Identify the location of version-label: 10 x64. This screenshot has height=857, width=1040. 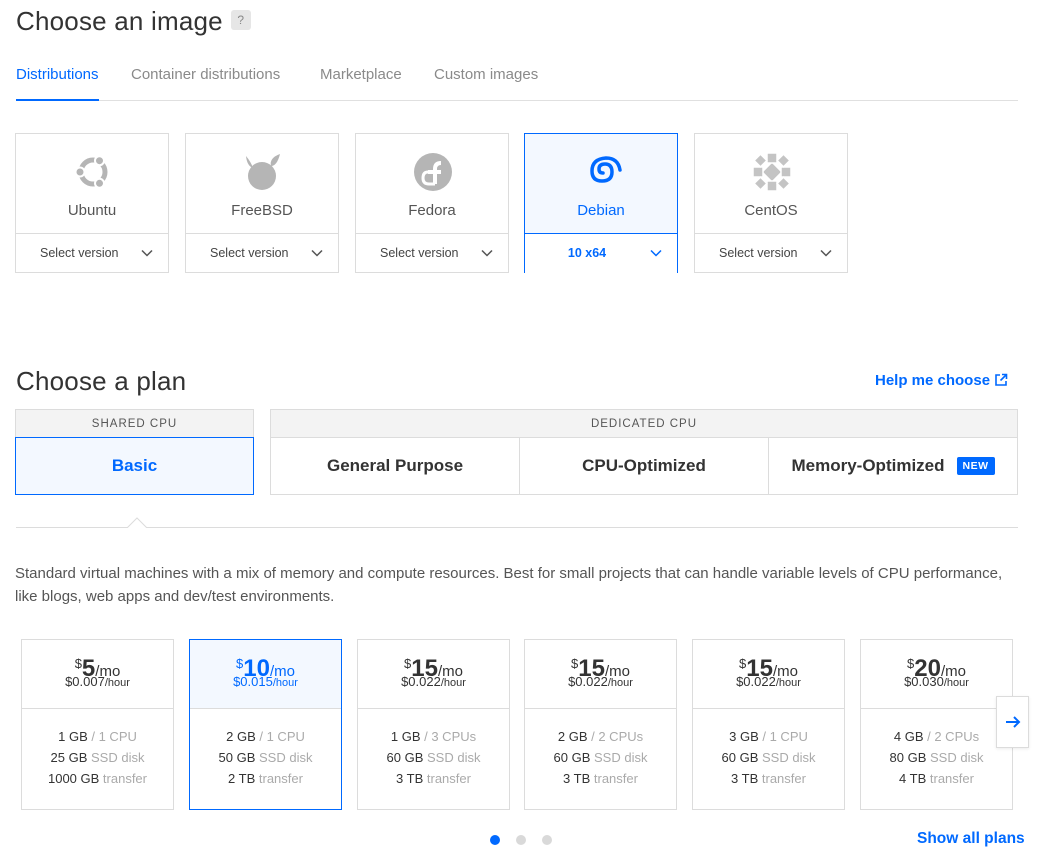
(587, 253).